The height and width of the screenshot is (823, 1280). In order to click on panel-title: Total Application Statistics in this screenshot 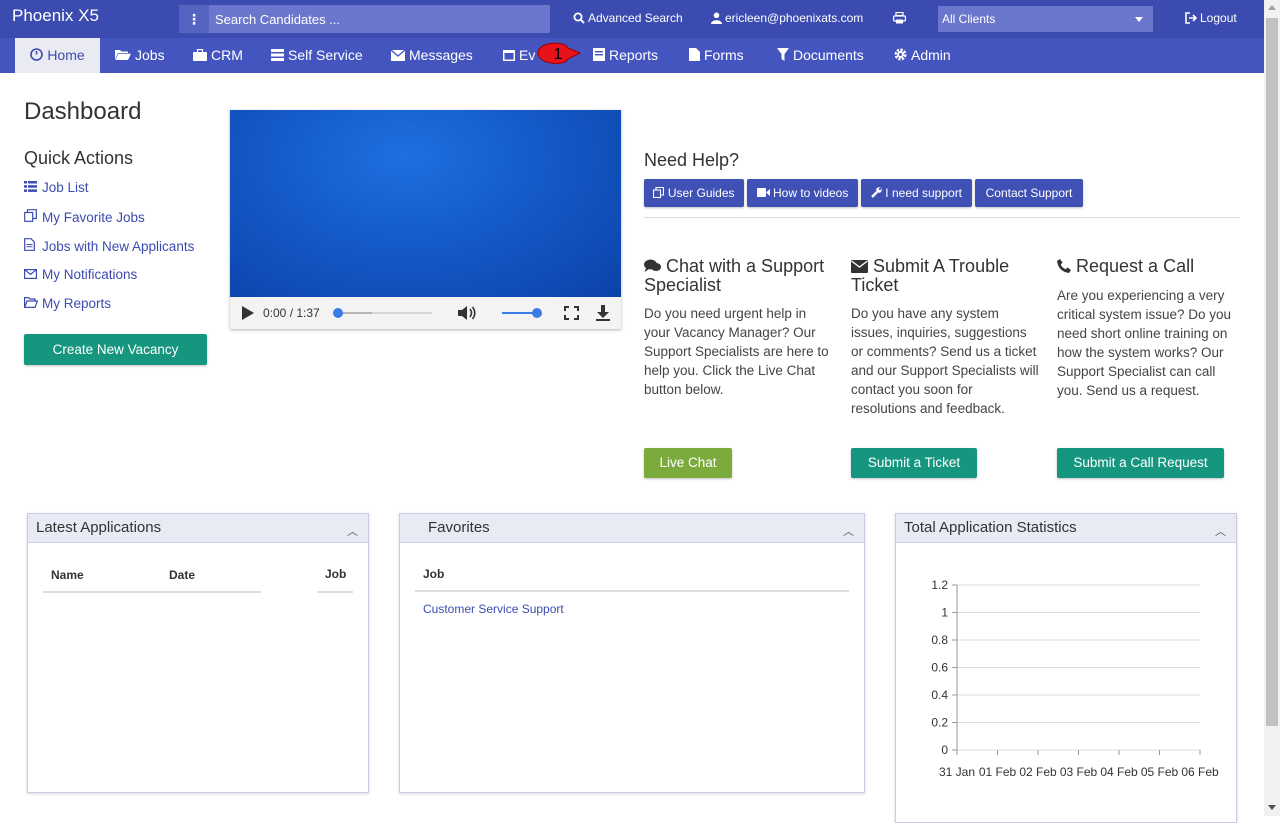, I will do `click(990, 527)`.